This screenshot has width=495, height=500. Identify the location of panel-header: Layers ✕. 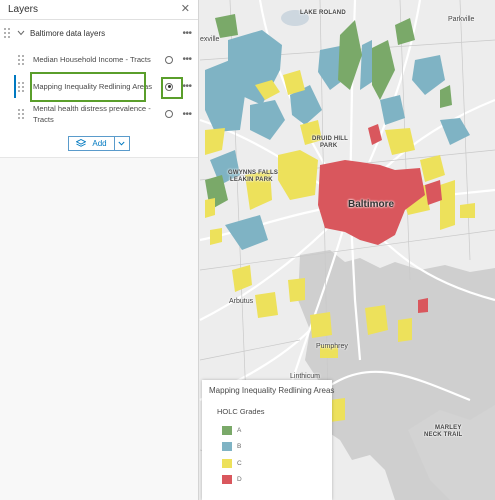
(99, 10).